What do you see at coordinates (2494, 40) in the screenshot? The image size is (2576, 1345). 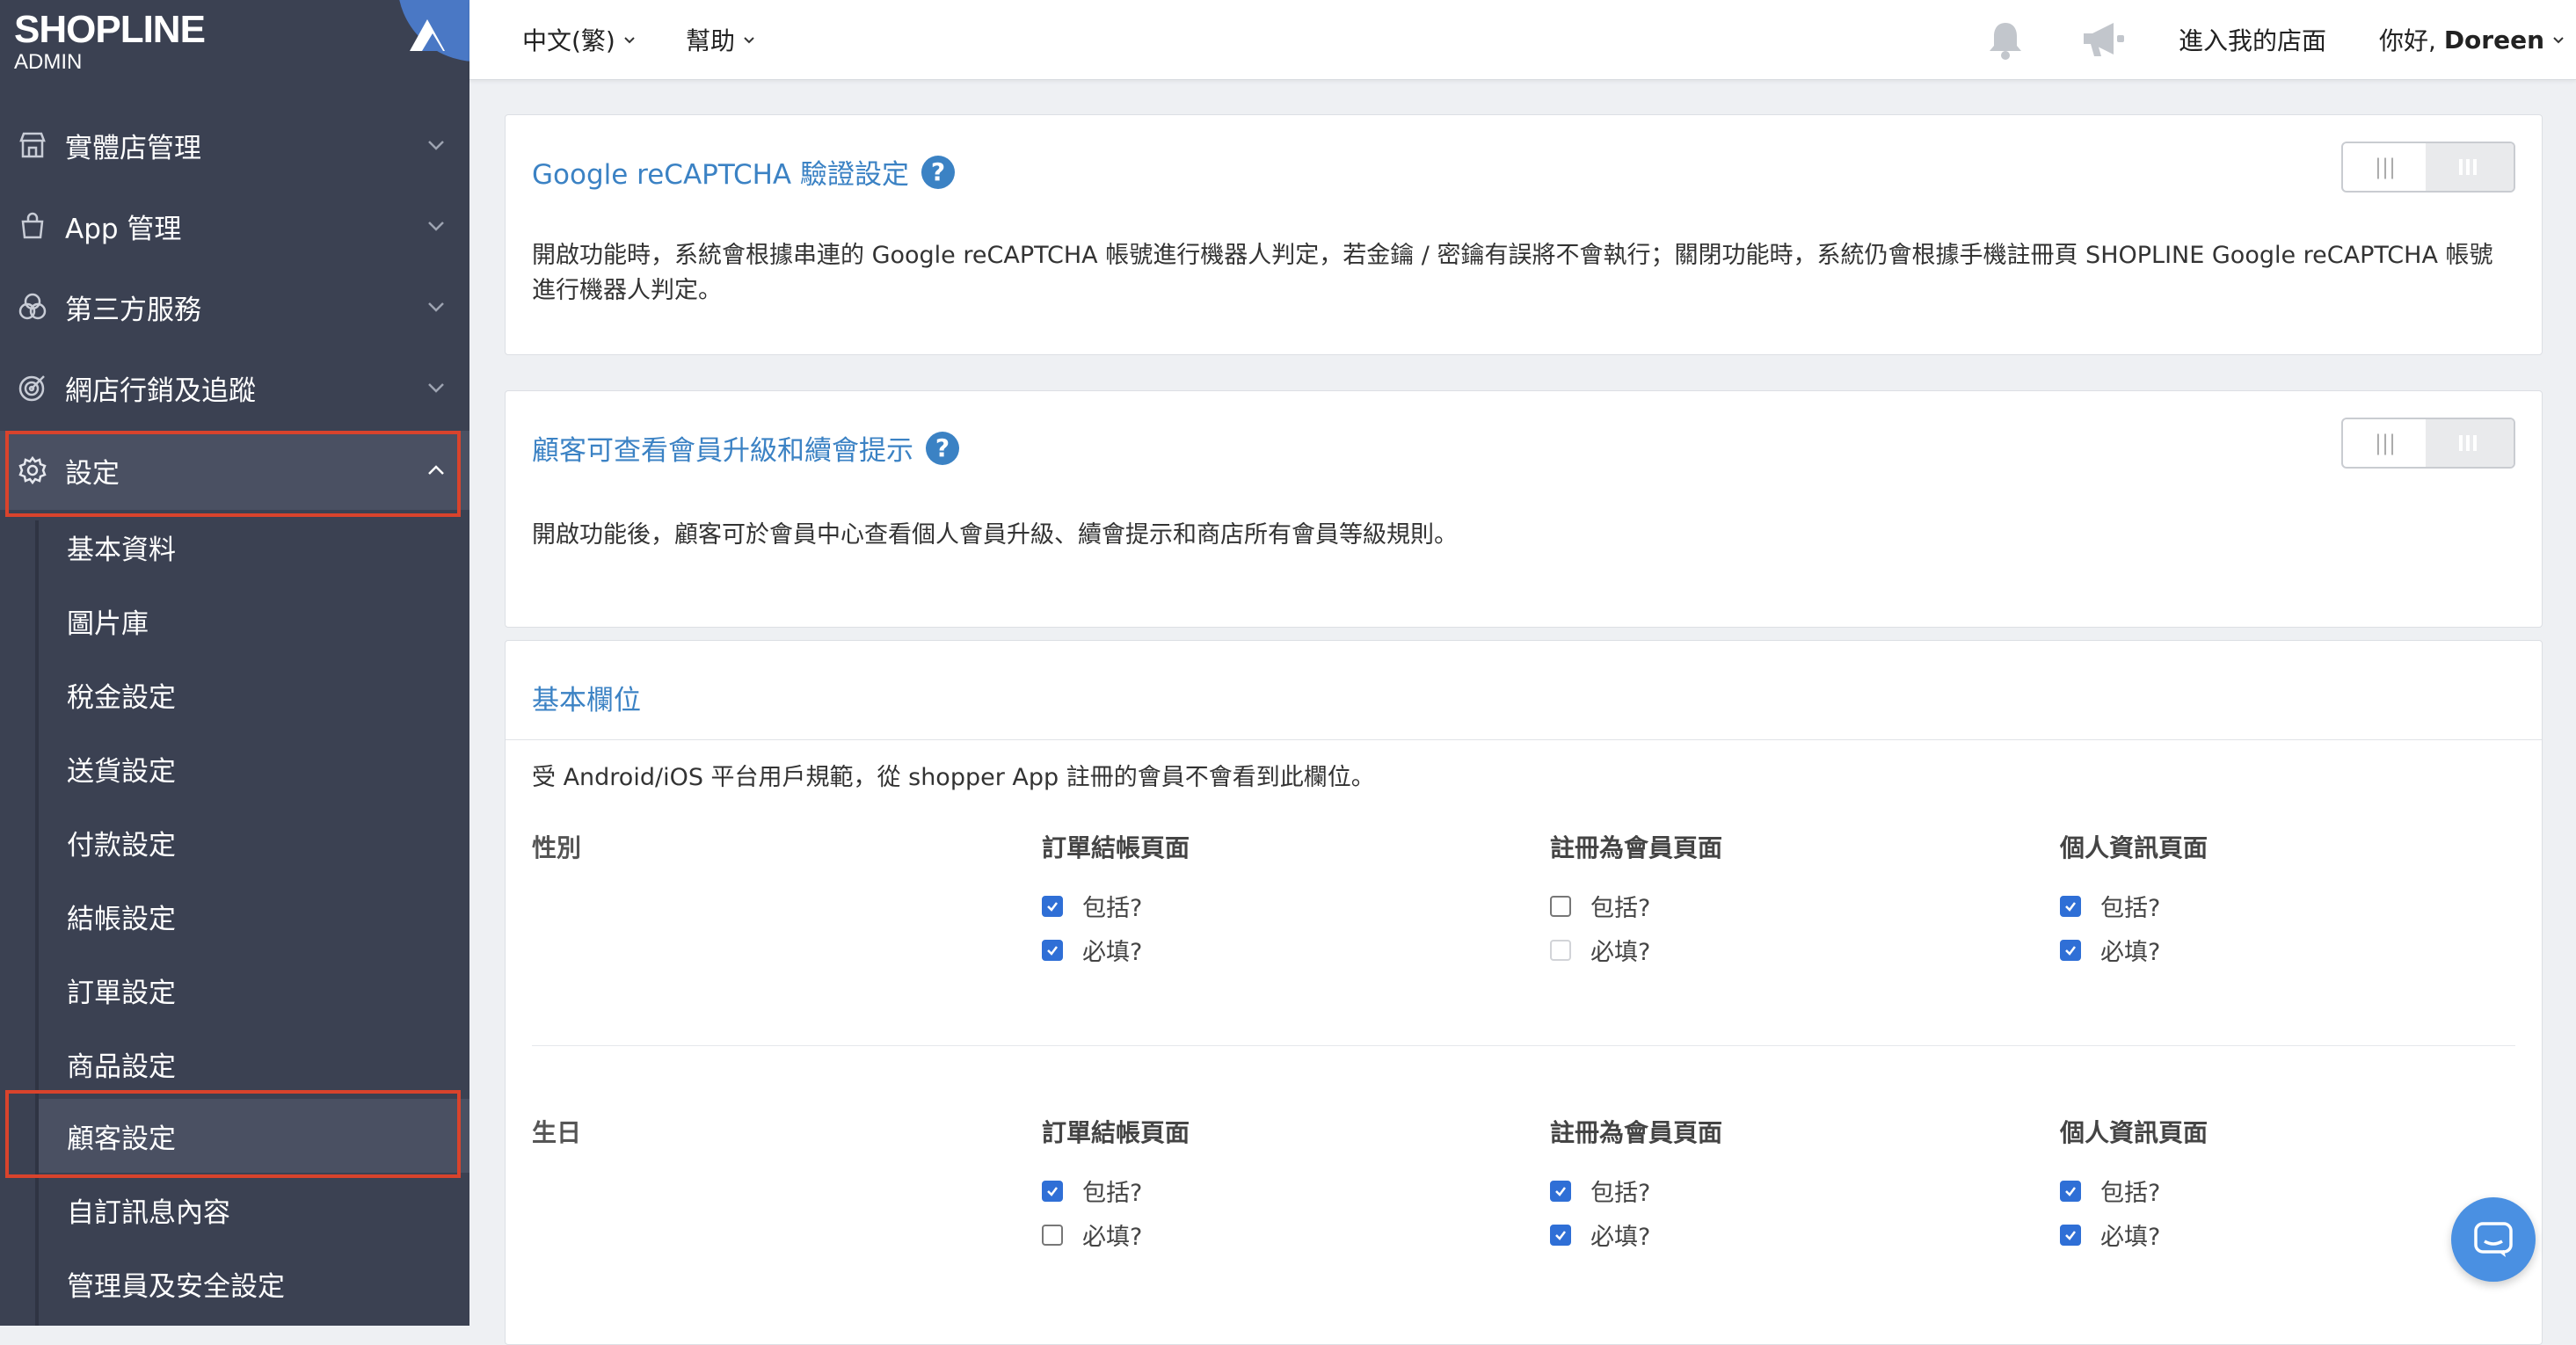 I see `user-name: Doreen` at bounding box center [2494, 40].